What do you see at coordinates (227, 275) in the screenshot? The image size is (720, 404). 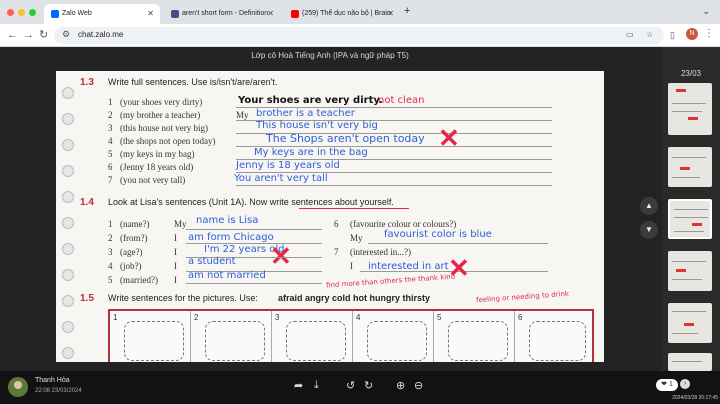 I see `answer-married: am not married` at bounding box center [227, 275].